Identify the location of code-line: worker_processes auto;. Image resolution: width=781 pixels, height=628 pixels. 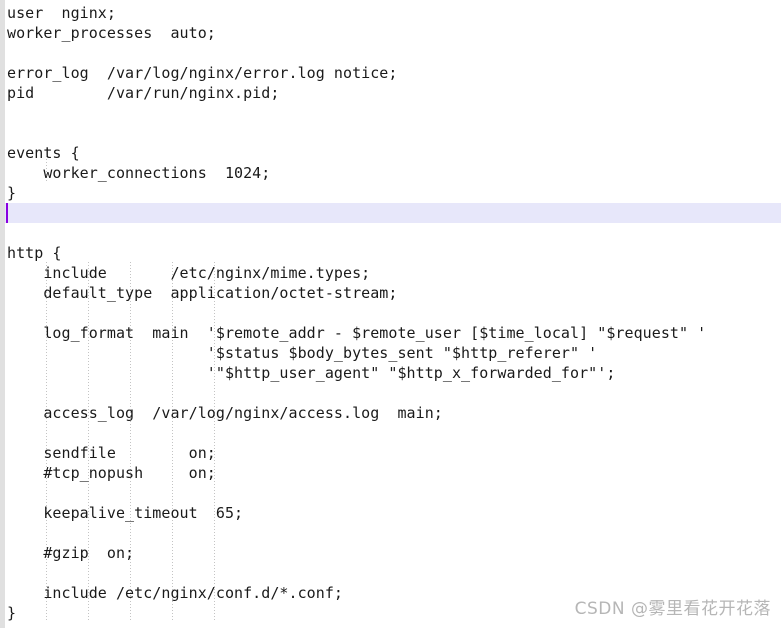
(111, 33).